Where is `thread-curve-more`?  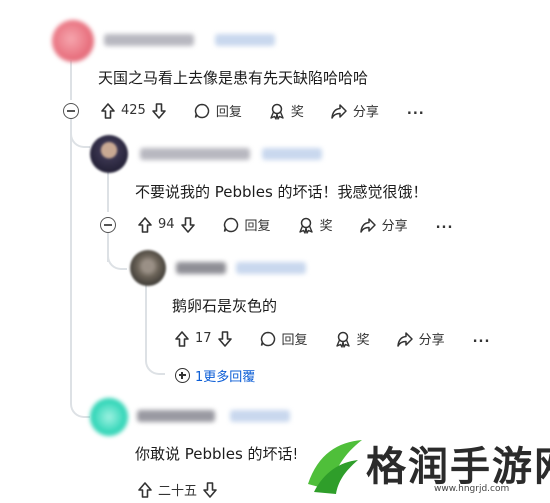 thread-curve-more is located at coordinates (155, 365).